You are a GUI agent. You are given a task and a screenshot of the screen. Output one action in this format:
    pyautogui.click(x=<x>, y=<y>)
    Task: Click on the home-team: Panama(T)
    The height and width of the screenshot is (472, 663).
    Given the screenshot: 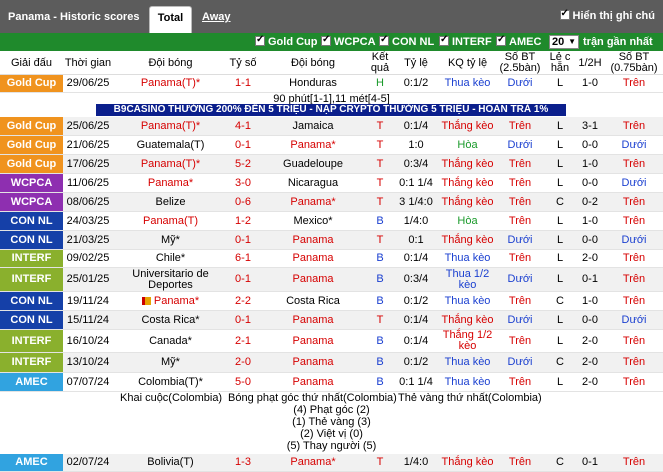 What is the action you would take?
    pyautogui.click(x=170, y=221)
    